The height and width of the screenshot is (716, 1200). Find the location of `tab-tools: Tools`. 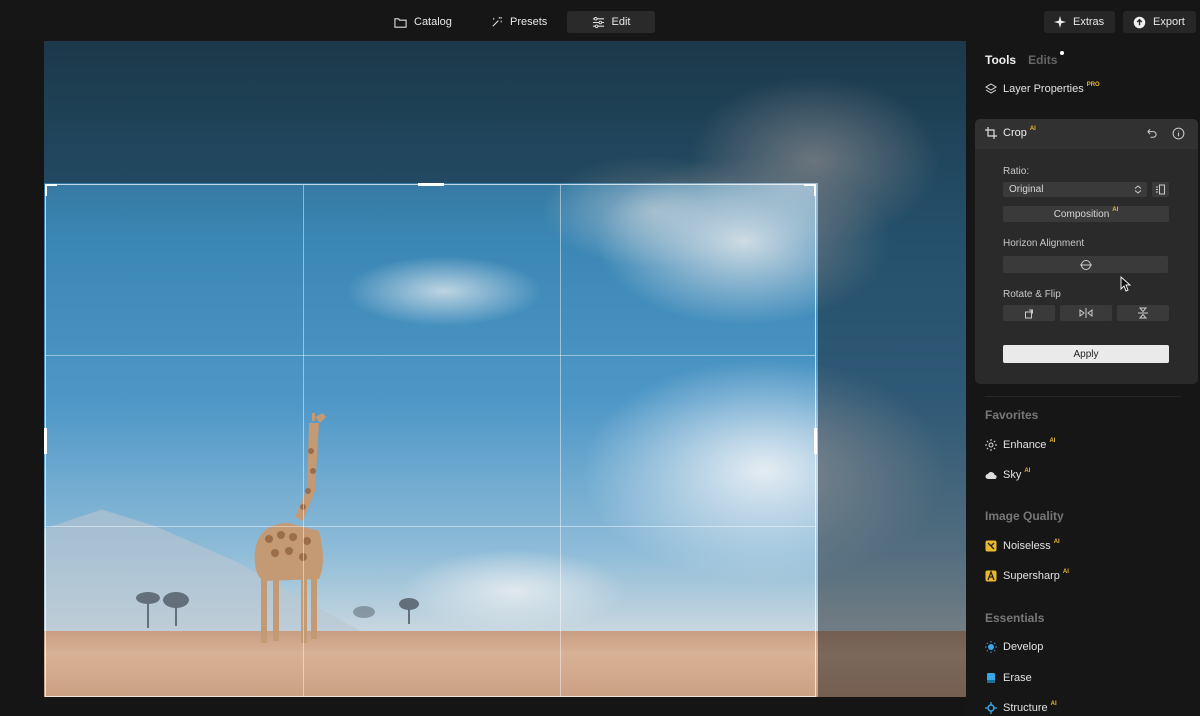

tab-tools: Tools is located at coordinates (1000, 60).